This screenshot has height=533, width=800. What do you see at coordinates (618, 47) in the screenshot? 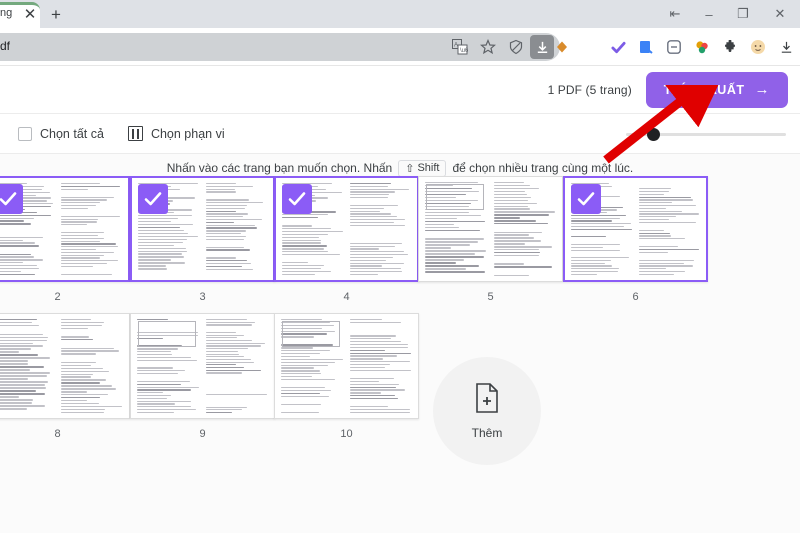
I see `purple-check-extension-icon` at bounding box center [618, 47].